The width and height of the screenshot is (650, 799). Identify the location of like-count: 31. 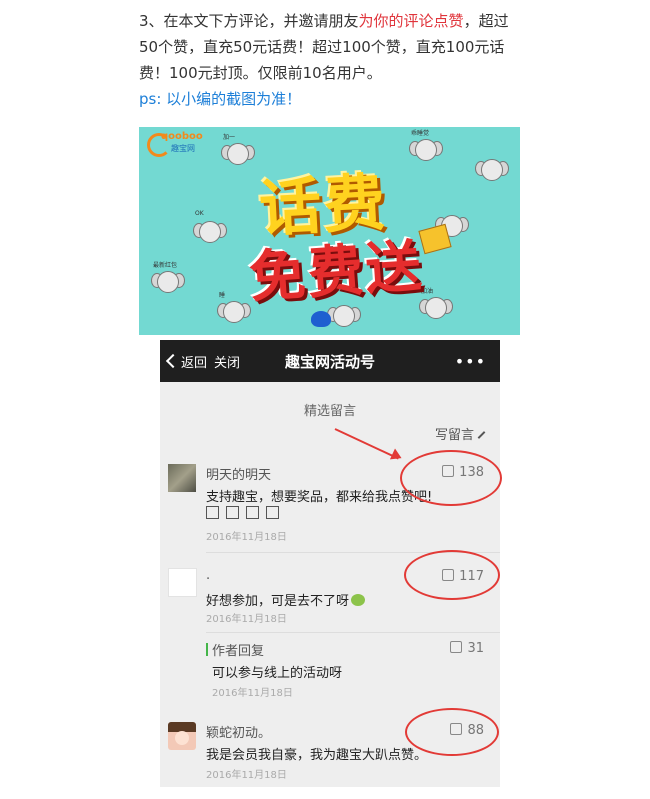
(475, 648).